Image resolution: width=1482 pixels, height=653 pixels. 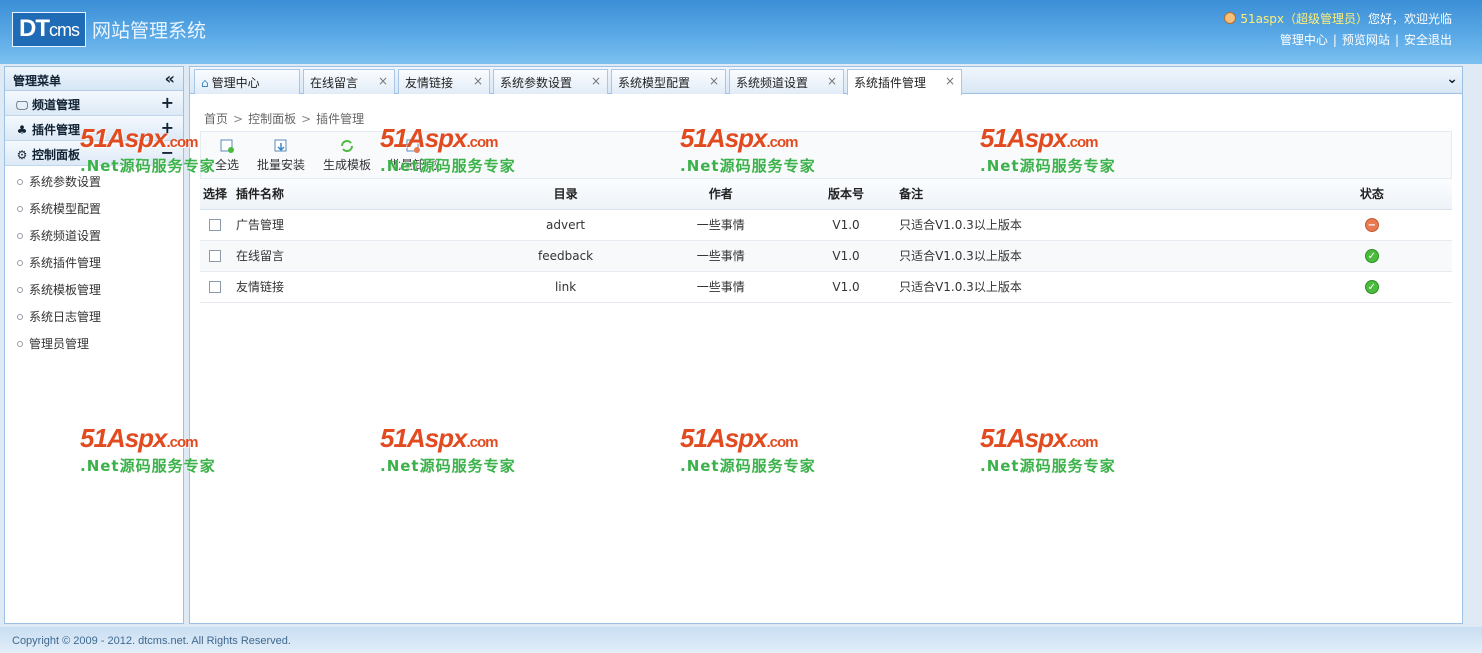 I want to click on puzzle-icon: ♣, so click(x=22, y=130).